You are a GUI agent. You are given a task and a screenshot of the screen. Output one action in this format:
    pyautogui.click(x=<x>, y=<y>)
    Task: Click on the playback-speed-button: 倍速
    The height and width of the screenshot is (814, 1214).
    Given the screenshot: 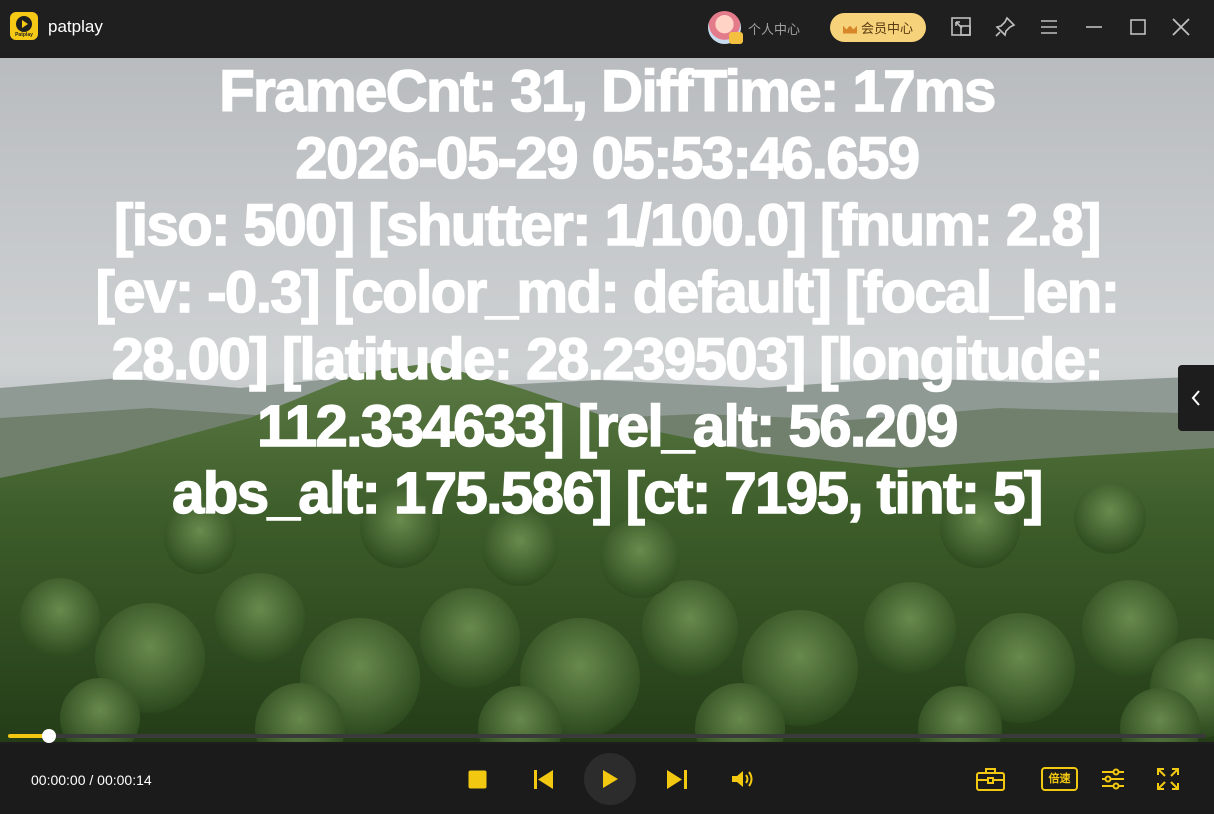 What is the action you would take?
    pyautogui.click(x=1059, y=779)
    